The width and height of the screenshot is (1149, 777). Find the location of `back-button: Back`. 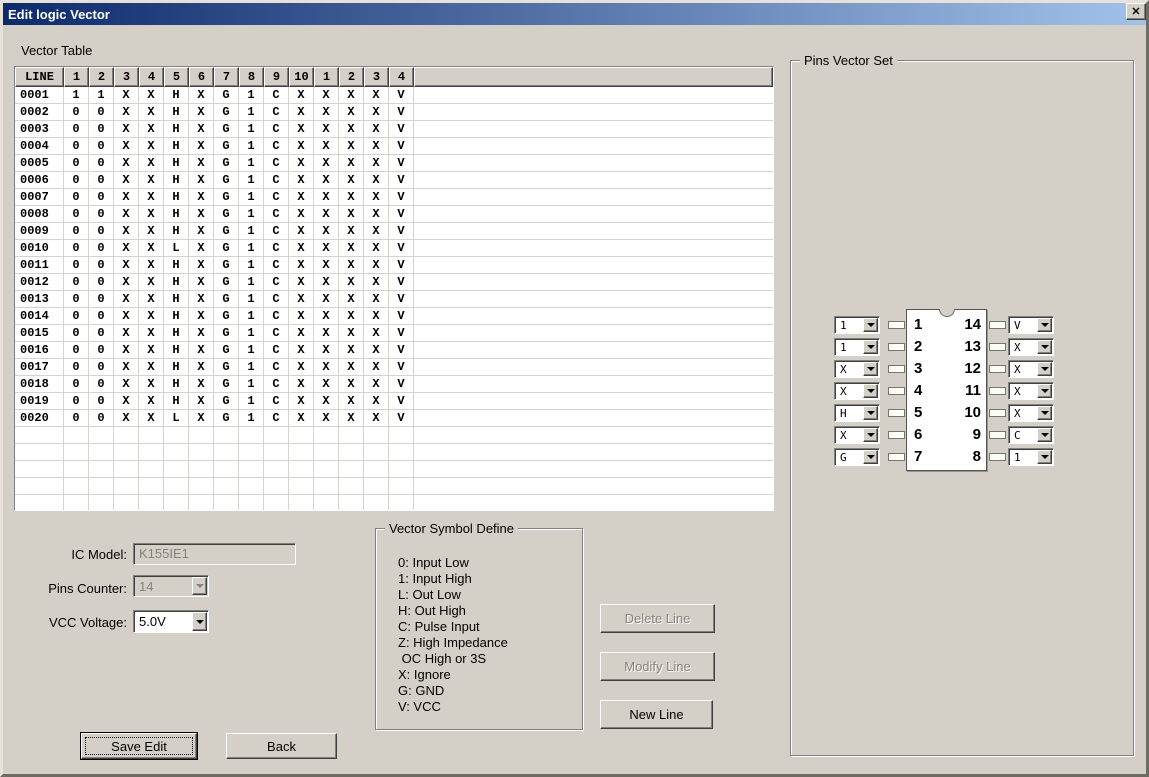

back-button: Back is located at coordinates (281, 746).